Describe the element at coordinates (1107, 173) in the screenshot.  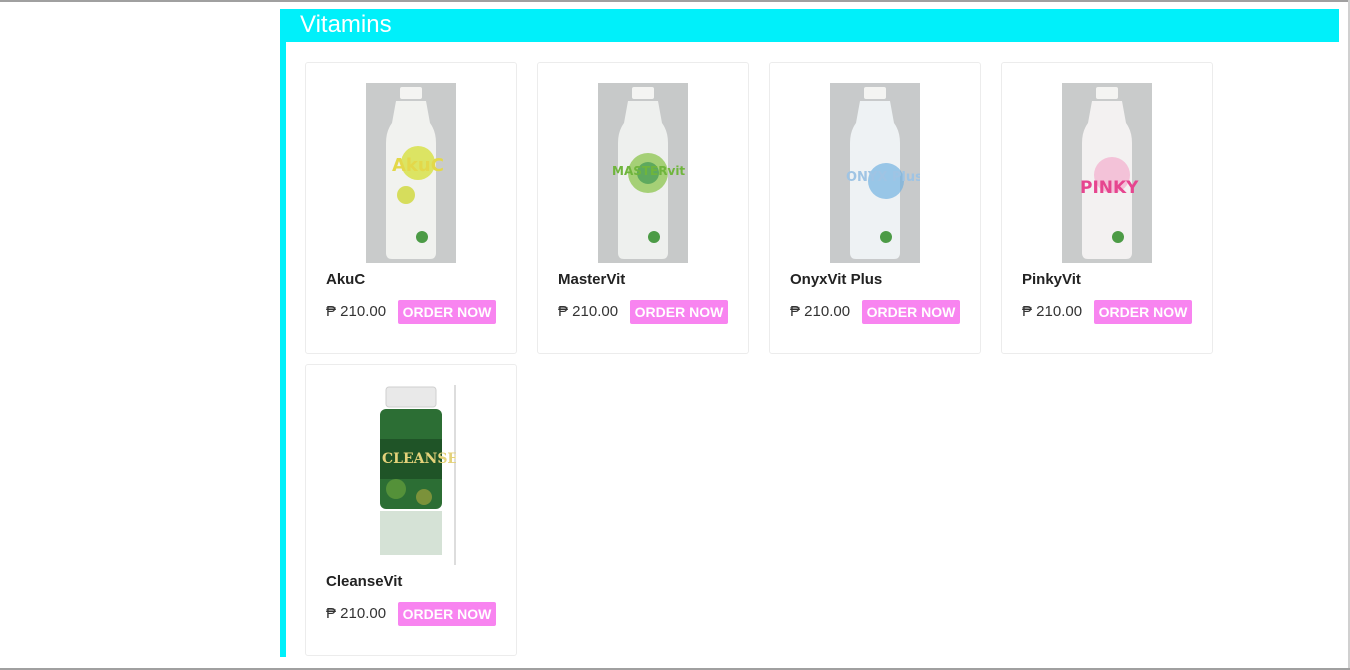
I see `pinkyvit-bottle-image: PINKY` at that location.